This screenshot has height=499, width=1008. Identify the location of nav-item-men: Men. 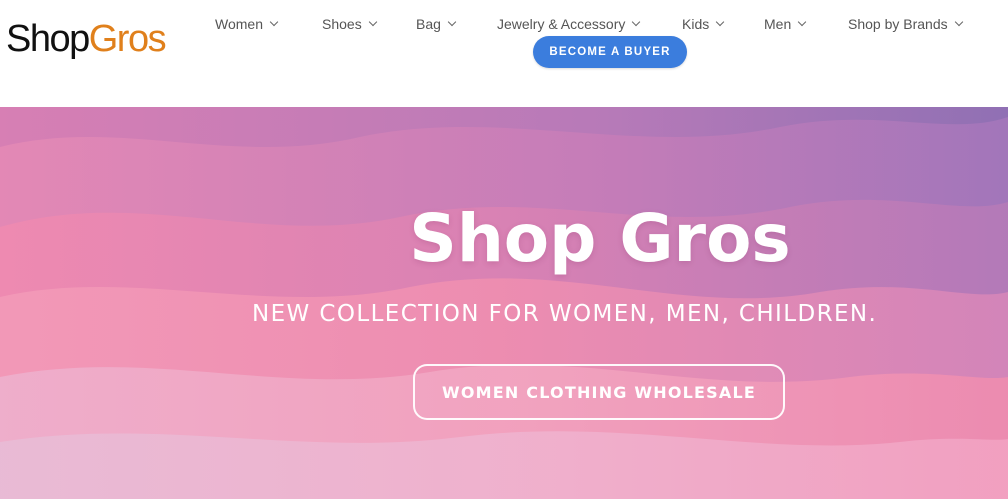
(785, 24).